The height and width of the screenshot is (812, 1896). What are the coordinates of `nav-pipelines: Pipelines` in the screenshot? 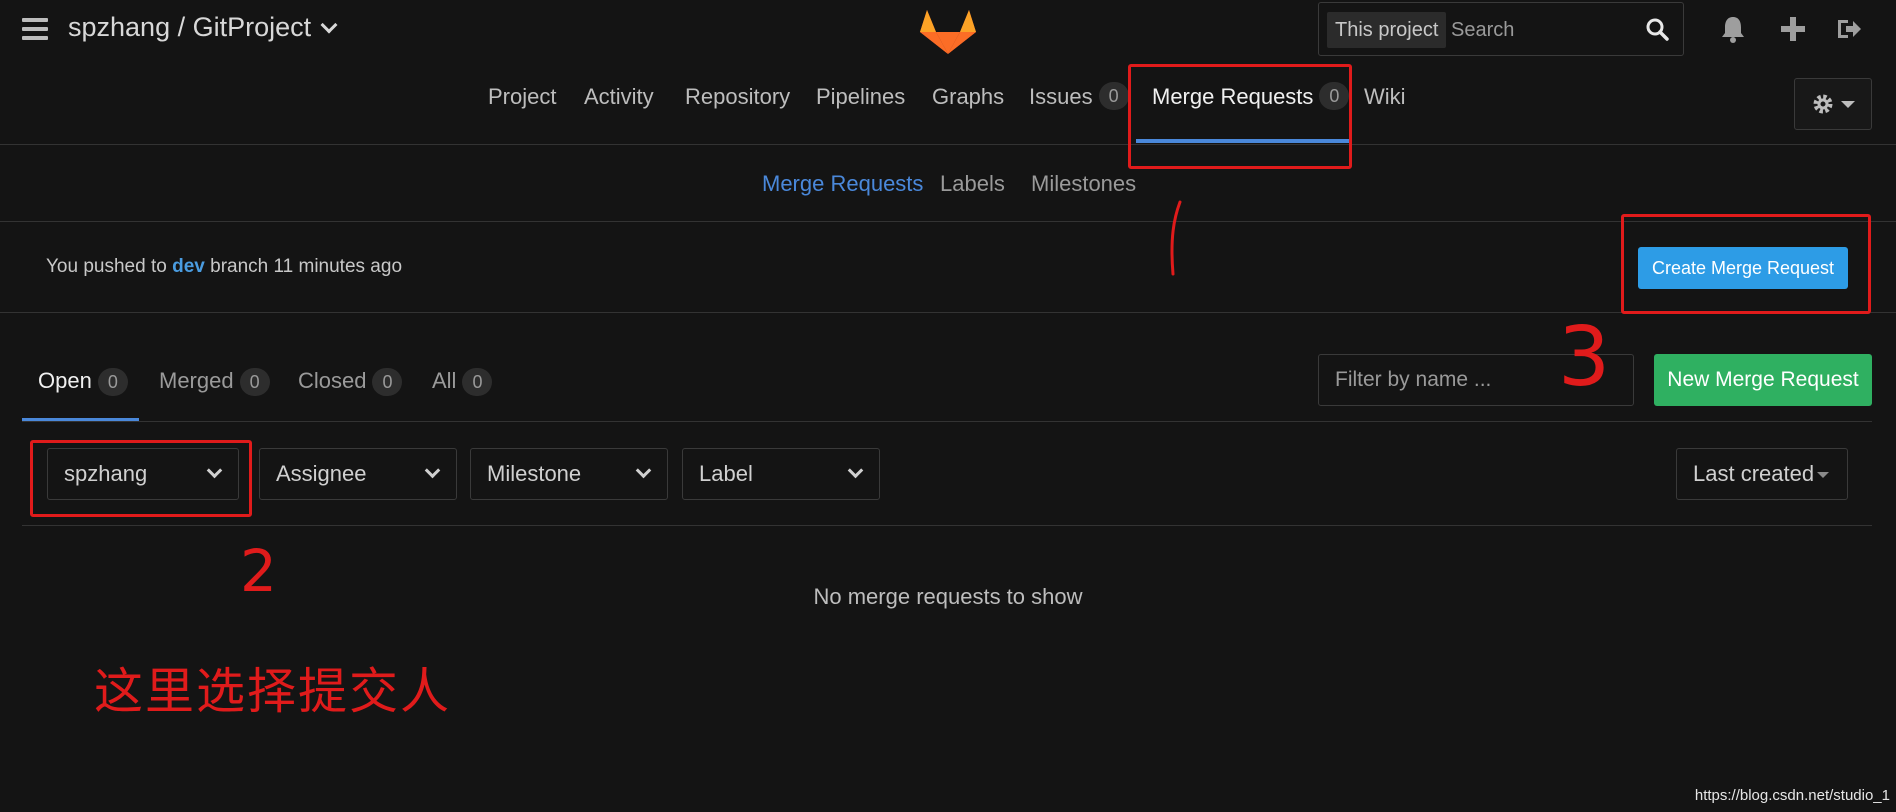 It's located at (860, 114).